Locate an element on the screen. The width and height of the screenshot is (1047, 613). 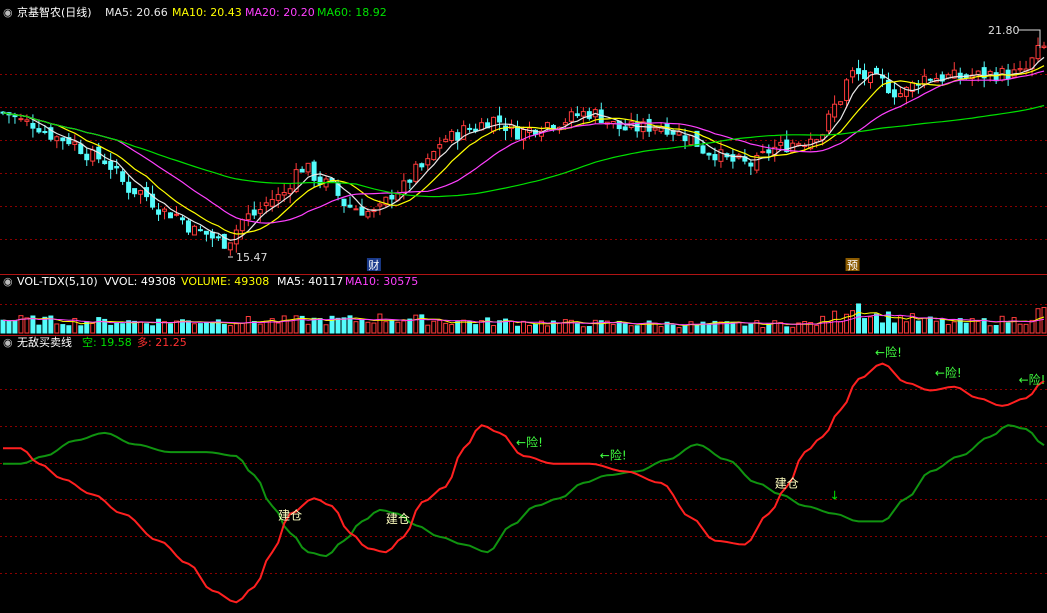
ma10-label: MA10: 20.43 is located at coordinates (207, 12).